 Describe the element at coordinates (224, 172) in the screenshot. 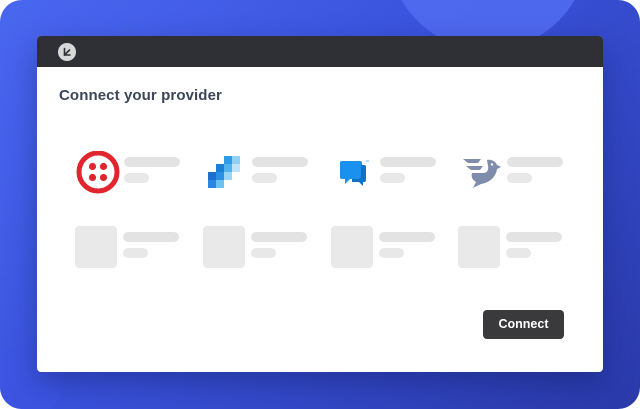

I see `blue-squares-logo-icon` at that location.